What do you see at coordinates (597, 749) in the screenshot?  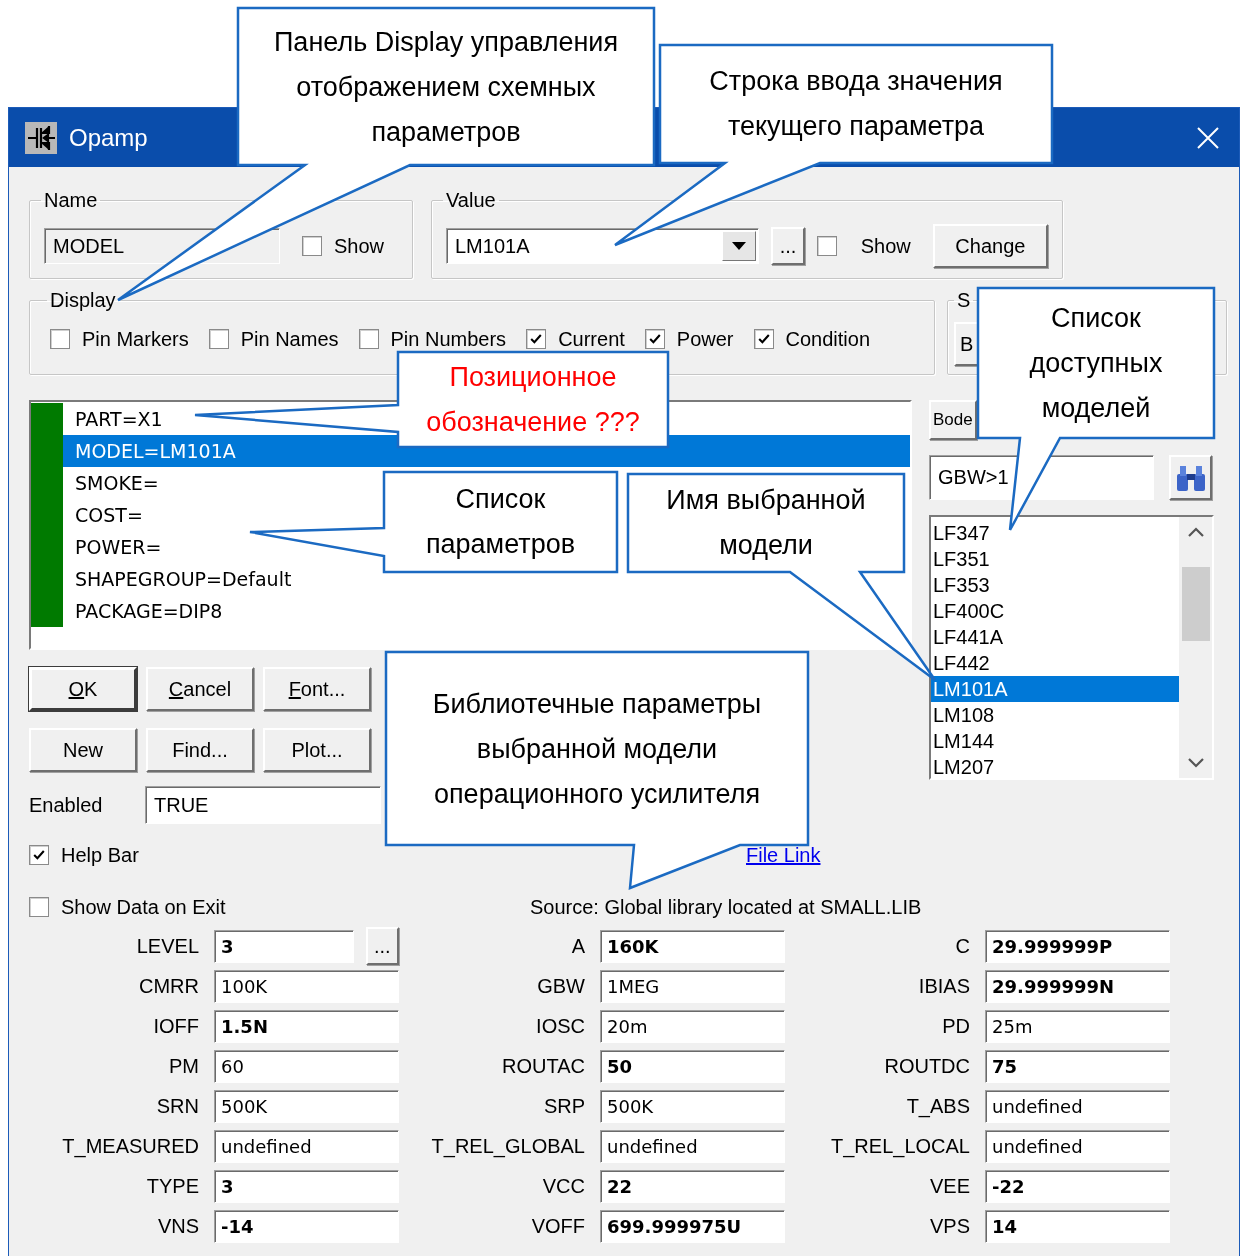 I see `callout-text: Библиотечные параметры выбранной модели операционного усилителя` at bounding box center [597, 749].